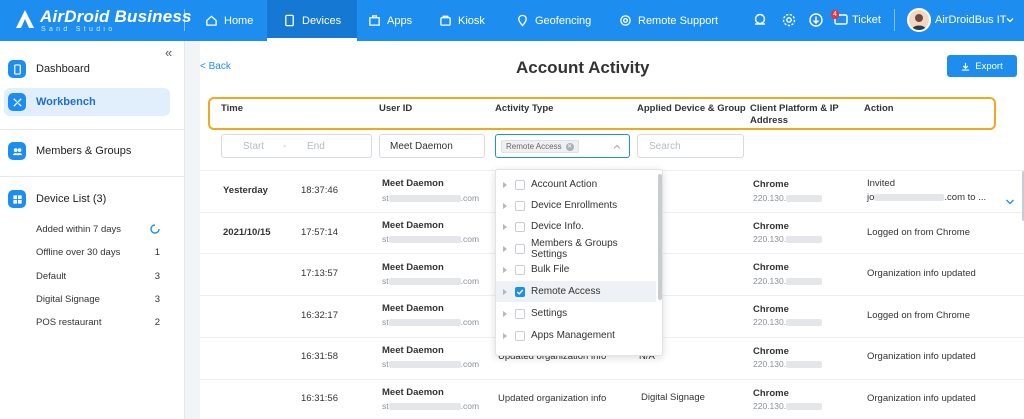 The height and width of the screenshot is (419, 1024). Describe the element at coordinates (918, 315) in the screenshot. I see `row-action: Logged on from Chrome` at that location.